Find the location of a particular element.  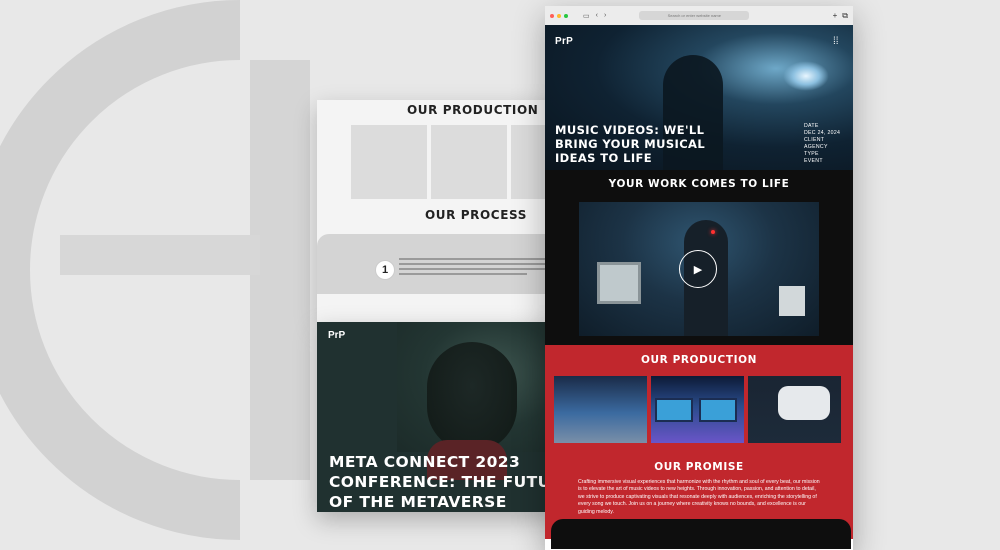

vr-headset is located at coordinates (804, 403).